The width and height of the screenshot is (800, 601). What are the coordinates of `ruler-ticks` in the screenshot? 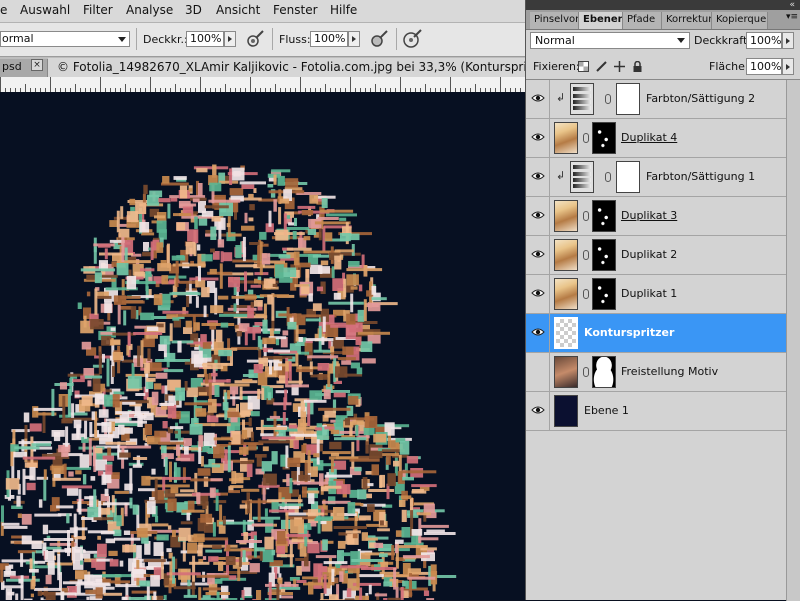 It's located at (262, 84).